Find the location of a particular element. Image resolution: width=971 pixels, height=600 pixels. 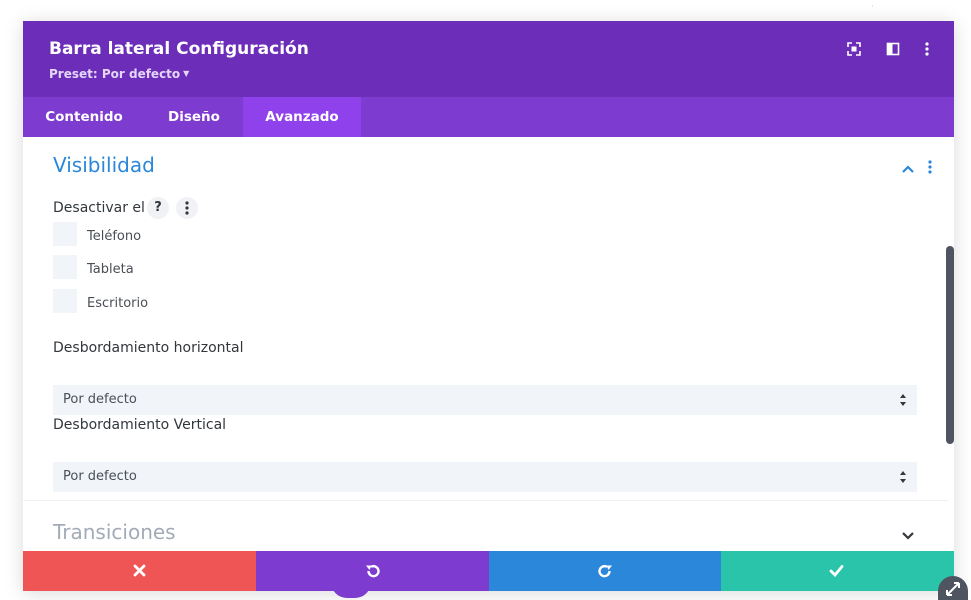

modal-title: Barra lateral Configuración is located at coordinates (179, 49).